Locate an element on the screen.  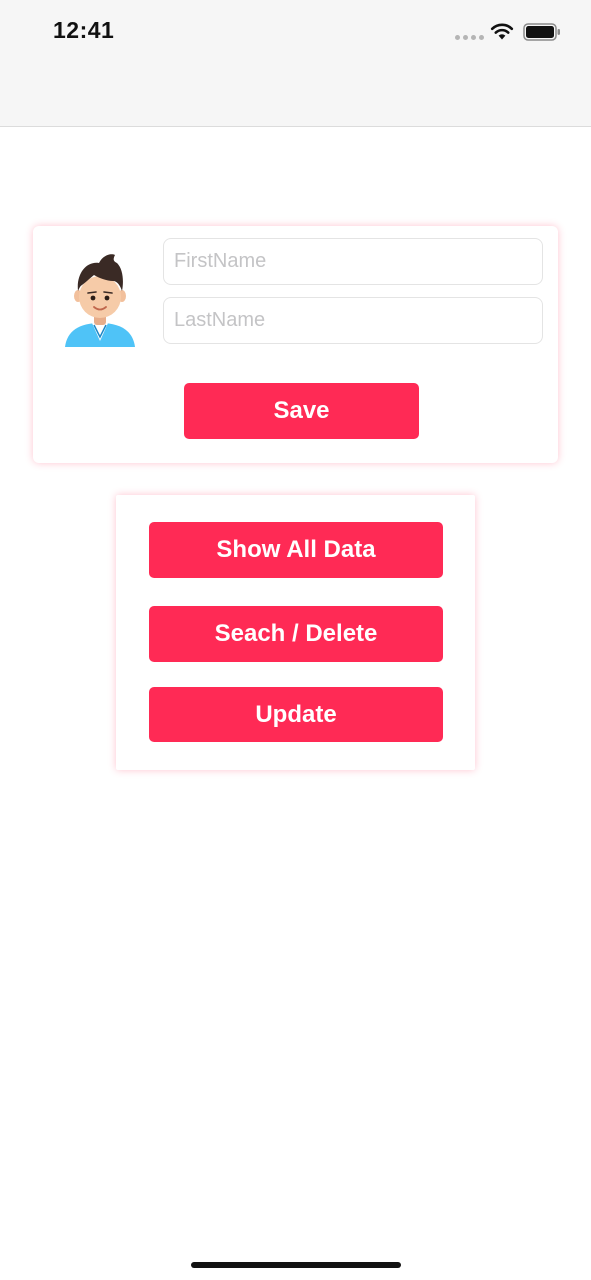
update-button: Update is located at coordinates (296, 714).